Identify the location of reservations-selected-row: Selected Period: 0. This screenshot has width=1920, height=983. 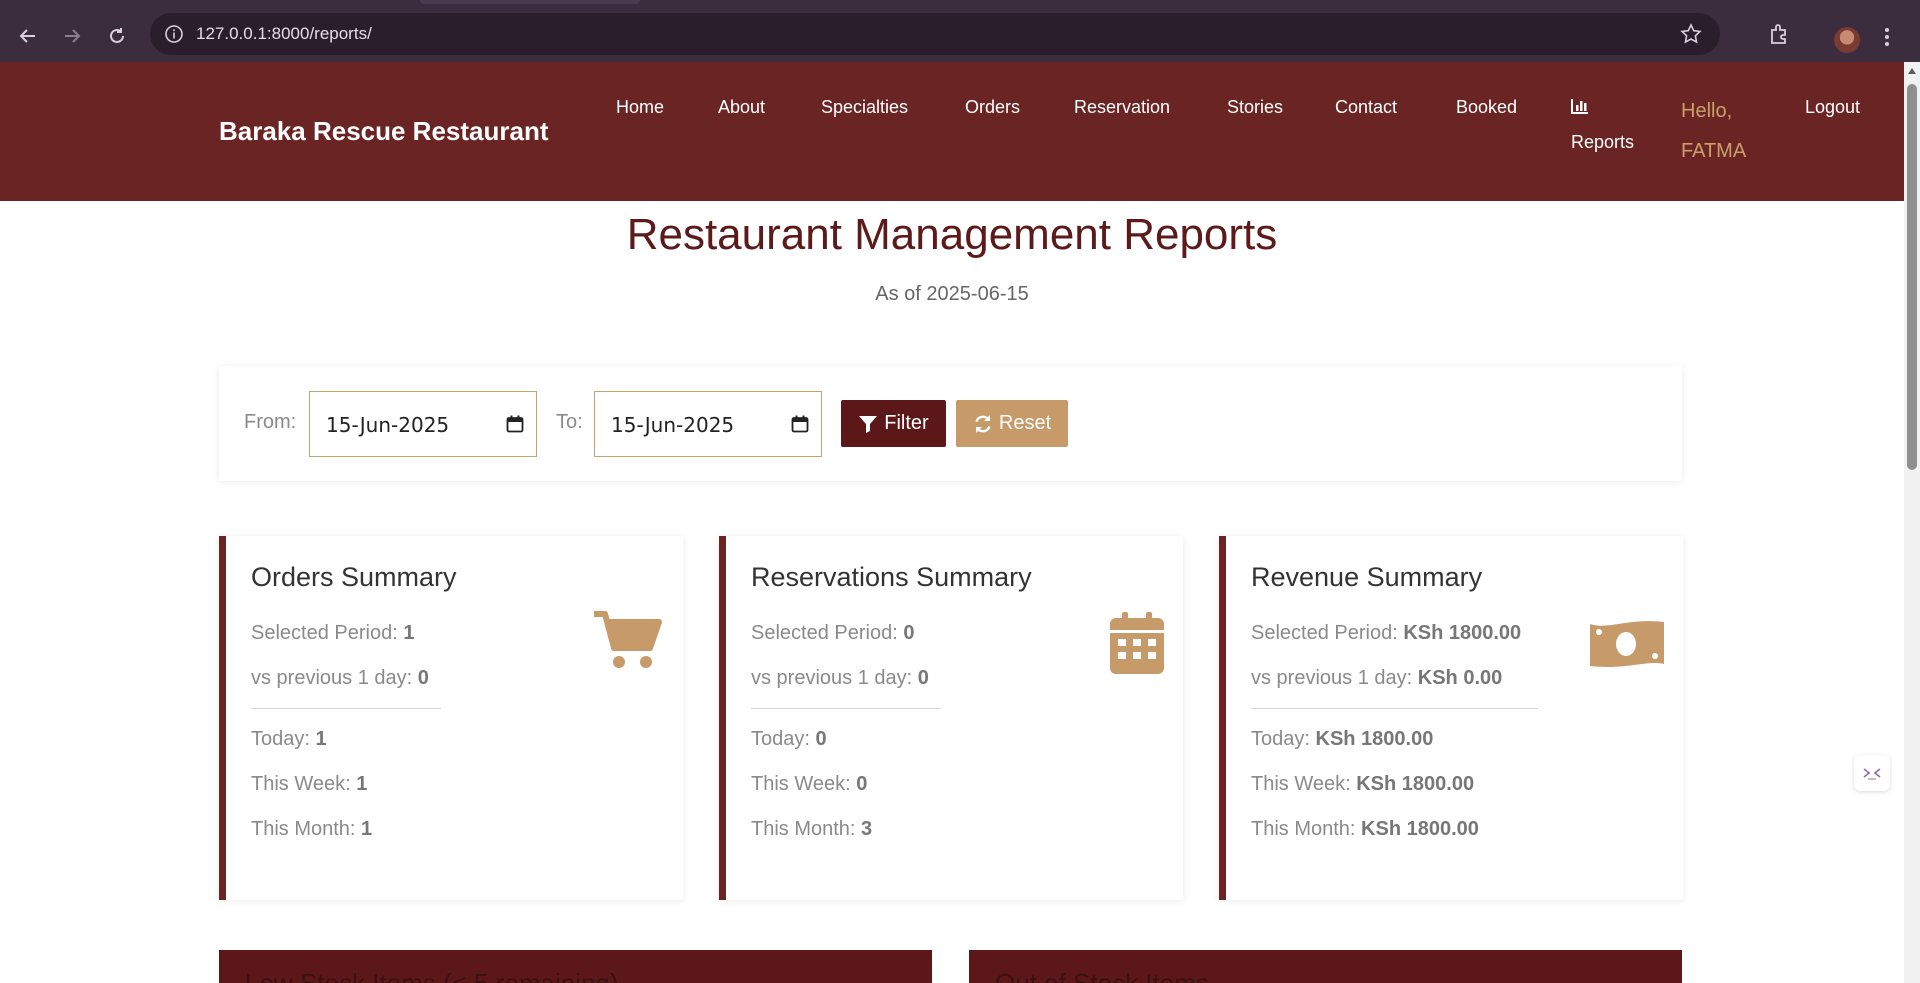
(833, 633).